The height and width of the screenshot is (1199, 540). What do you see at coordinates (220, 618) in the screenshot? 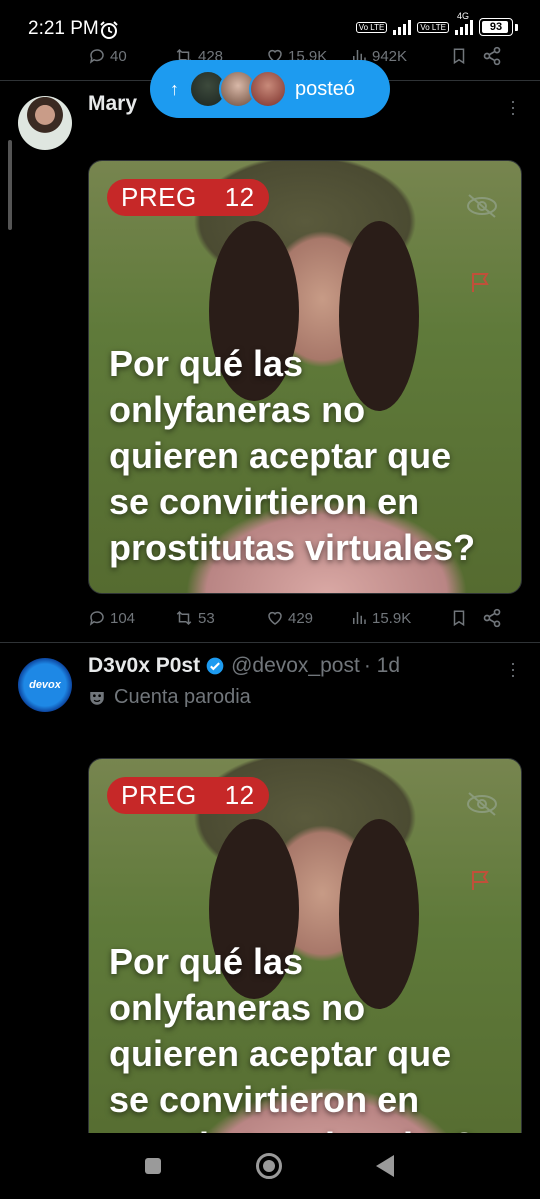
I see `retweet-button: 53` at bounding box center [220, 618].